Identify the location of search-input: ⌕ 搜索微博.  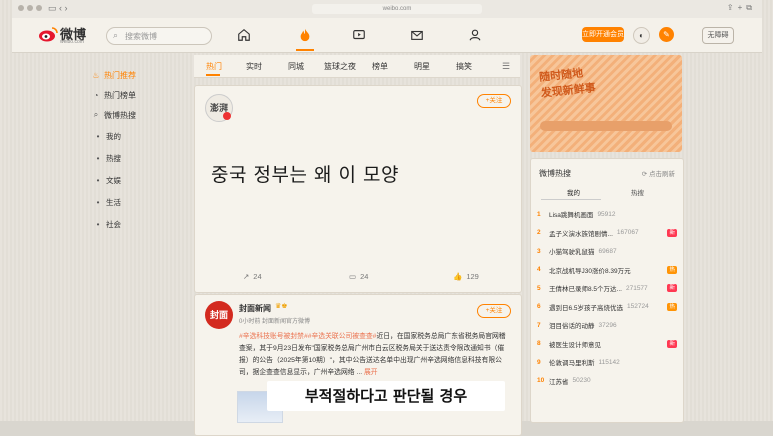
(159, 36).